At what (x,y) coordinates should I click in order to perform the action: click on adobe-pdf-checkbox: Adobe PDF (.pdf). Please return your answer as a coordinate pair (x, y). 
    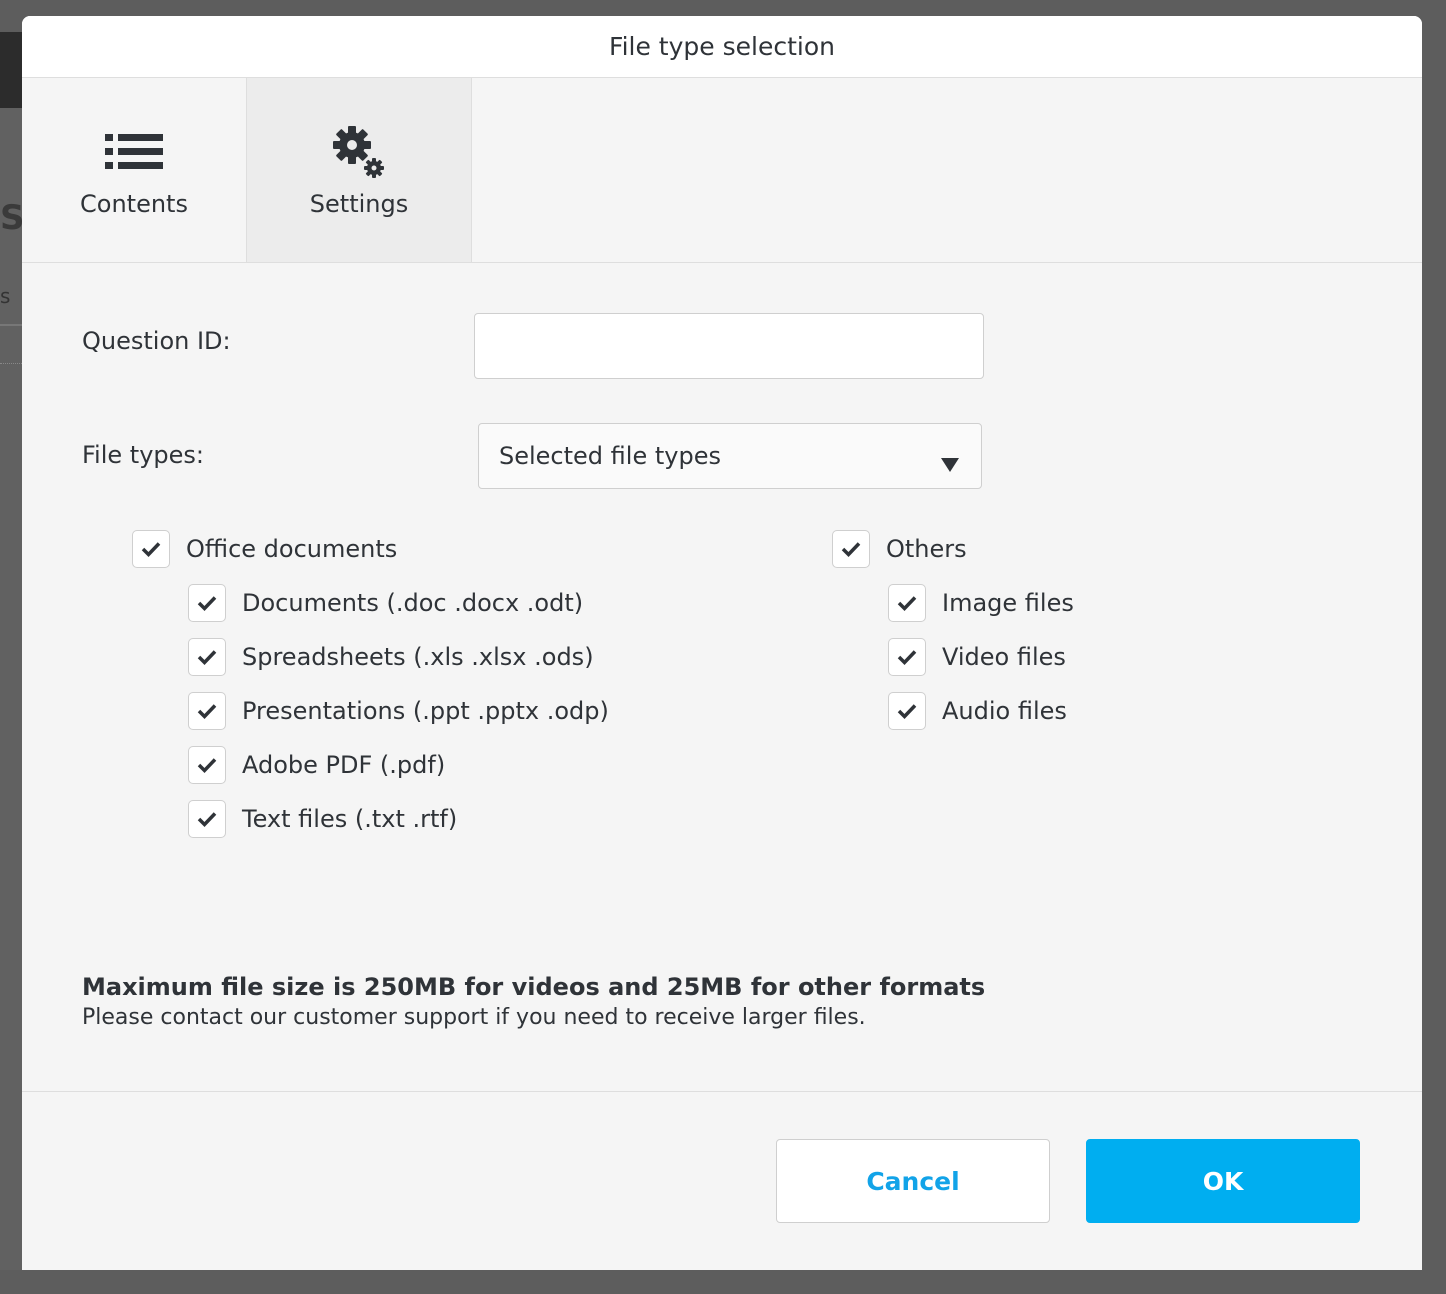
    Looking at the image, I should click on (316, 765).